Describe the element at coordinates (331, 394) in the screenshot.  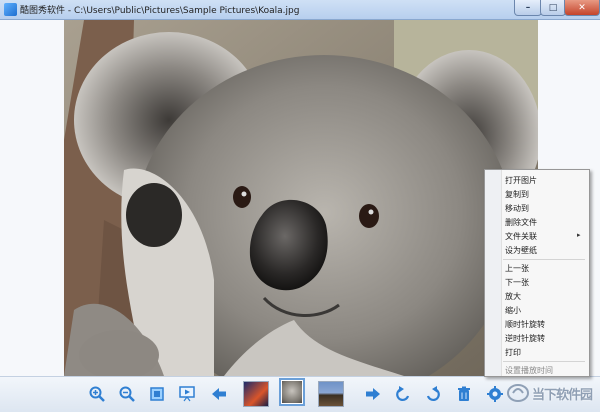
I see `thumbnail-lighthouse` at that location.